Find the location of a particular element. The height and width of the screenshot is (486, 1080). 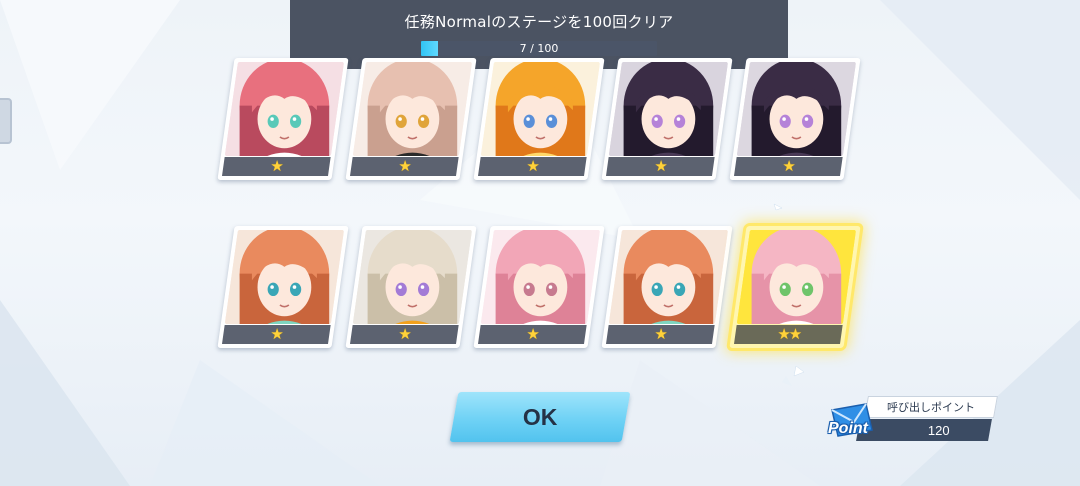

call-points-label-box: 呼び出しポイント is located at coordinates (931, 407).